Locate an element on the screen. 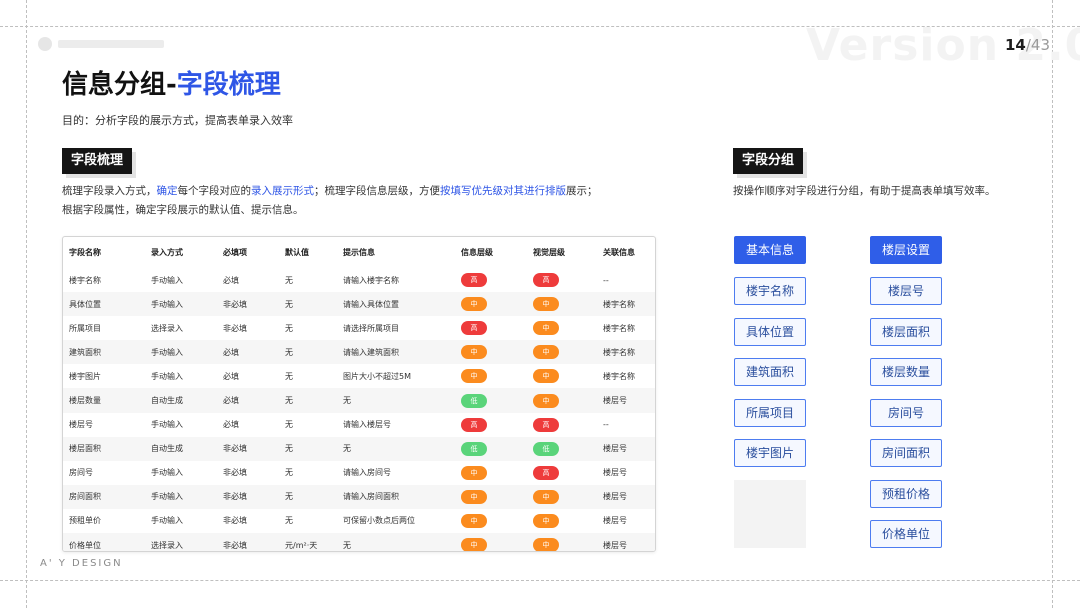 This screenshot has height=608, width=1080. desc-text: 展示； is located at coordinates (582, 191).